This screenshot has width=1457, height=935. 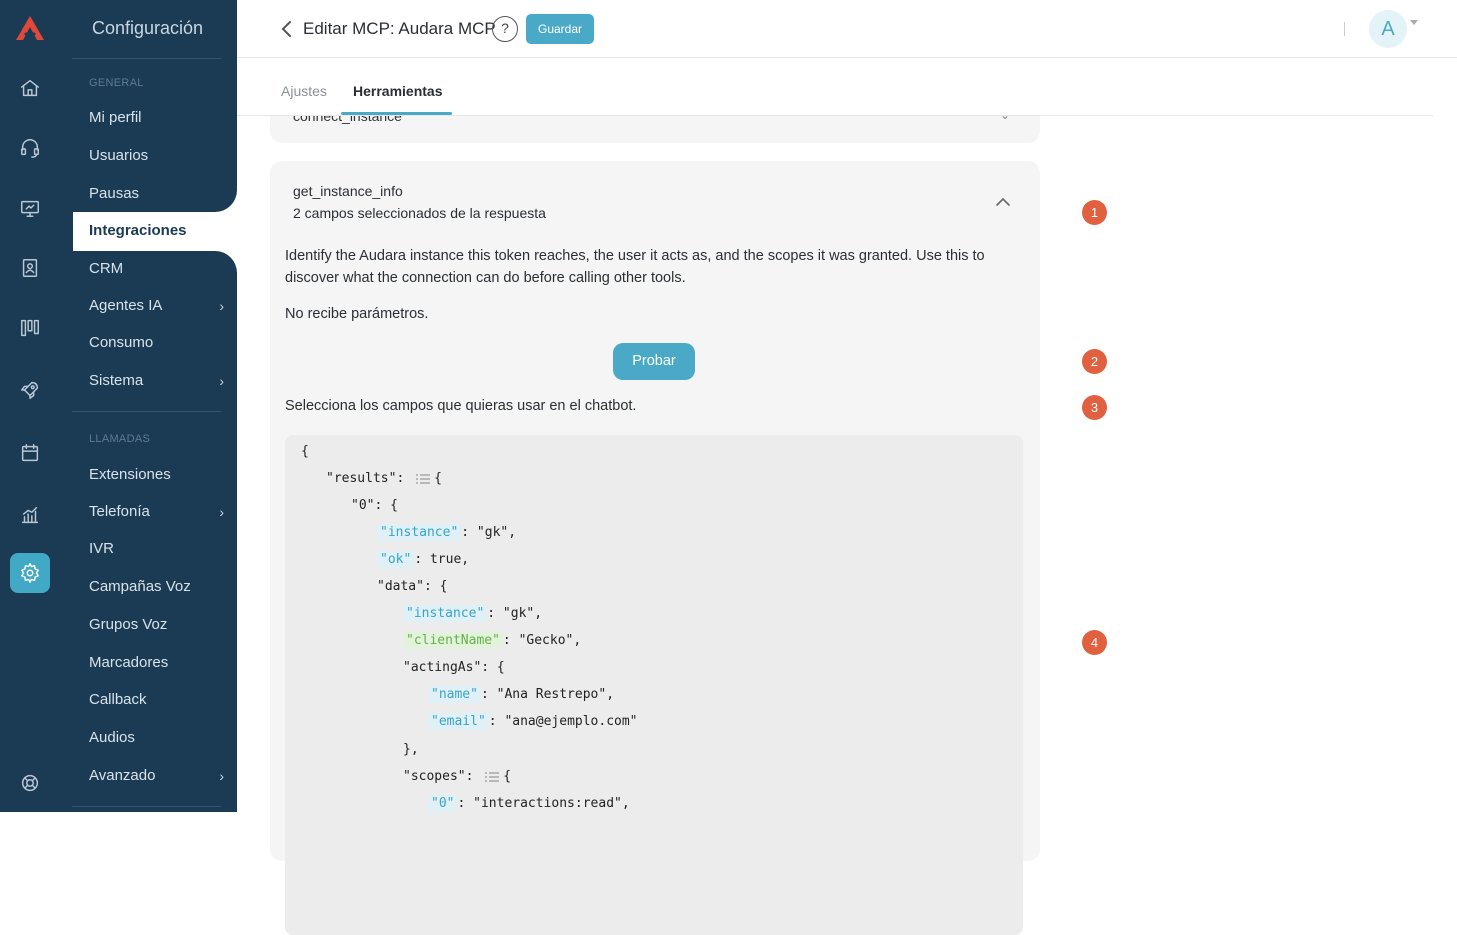 I want to click on monitor-icon, so click(x=30, y=208).